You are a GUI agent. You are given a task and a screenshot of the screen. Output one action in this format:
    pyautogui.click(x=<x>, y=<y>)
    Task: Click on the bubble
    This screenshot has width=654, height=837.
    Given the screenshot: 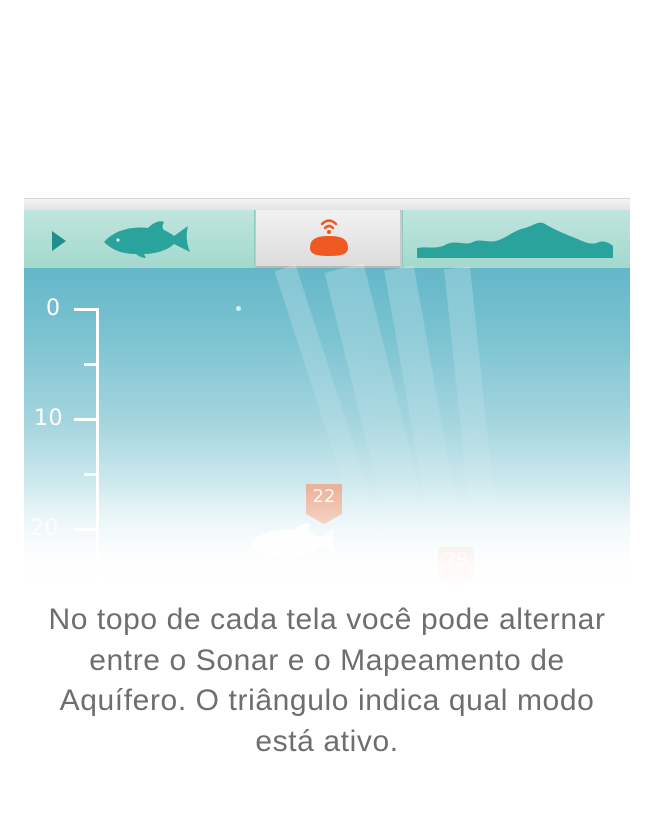 What is the action you would take?
    pyautogui.click(x=238, y=308)
    